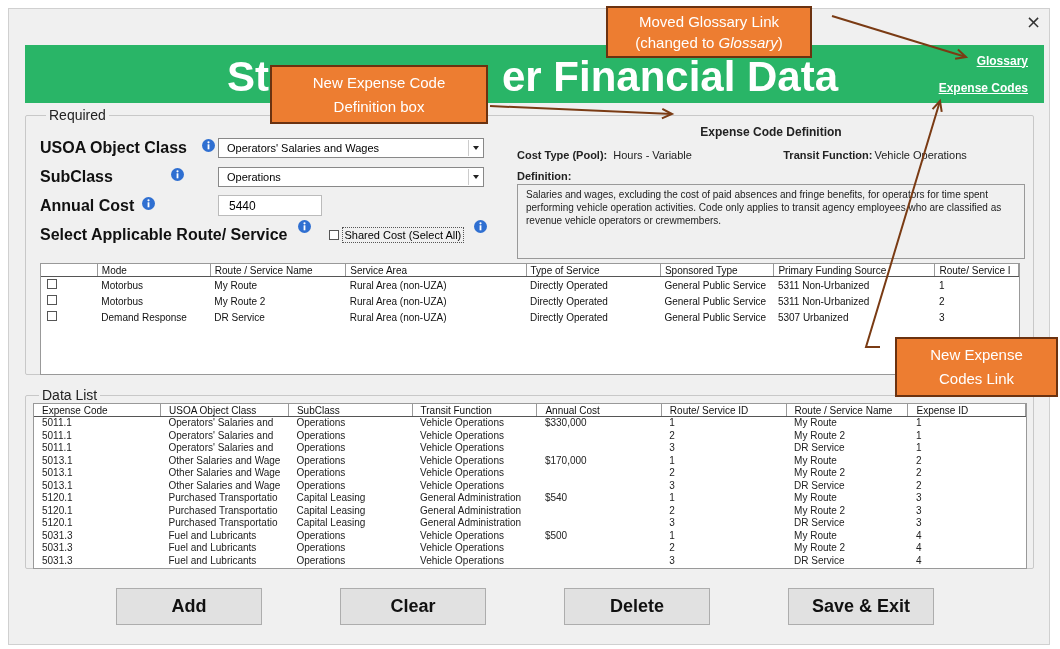 The image size is (1060, 649). What do you see at coordinates (270, 205) in the screenshot?
I see `input-field: 5440` at bounding box center [270, 205].